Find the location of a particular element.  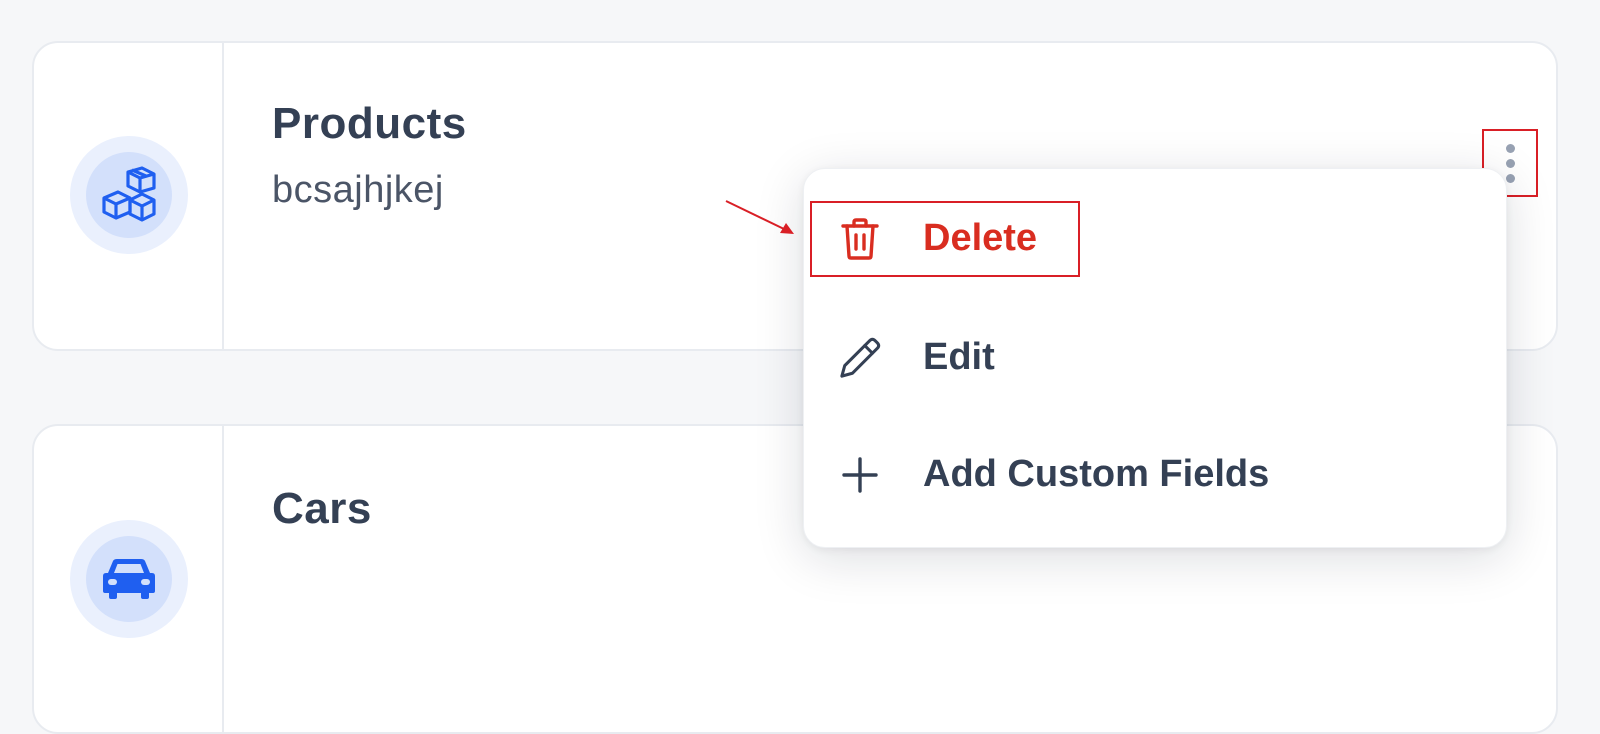

menu-item-add-custom-fields: Add Custom Fields is located at coordinates (1054, 475).